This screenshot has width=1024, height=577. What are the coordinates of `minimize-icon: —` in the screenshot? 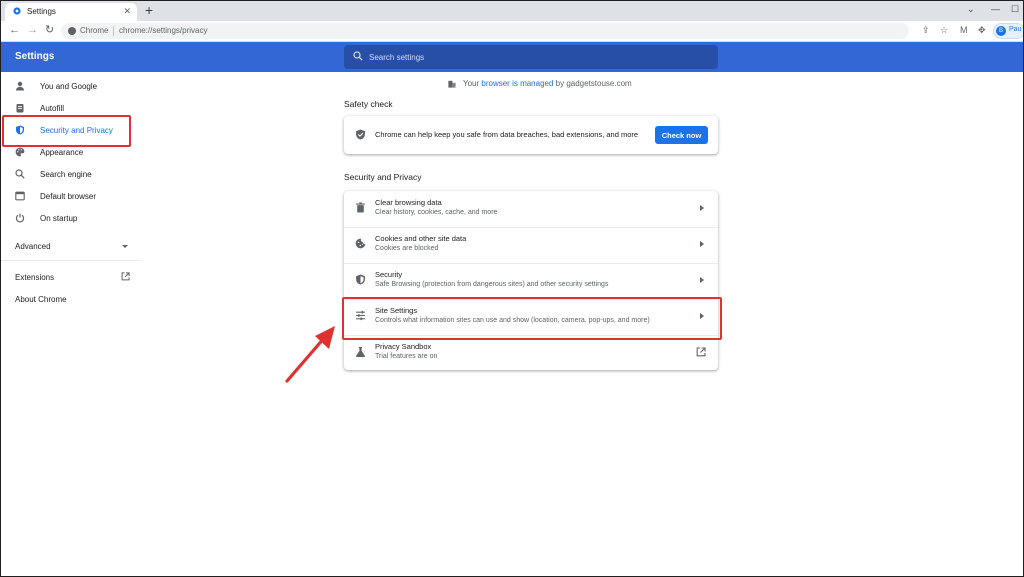 It's located at (995, 9).